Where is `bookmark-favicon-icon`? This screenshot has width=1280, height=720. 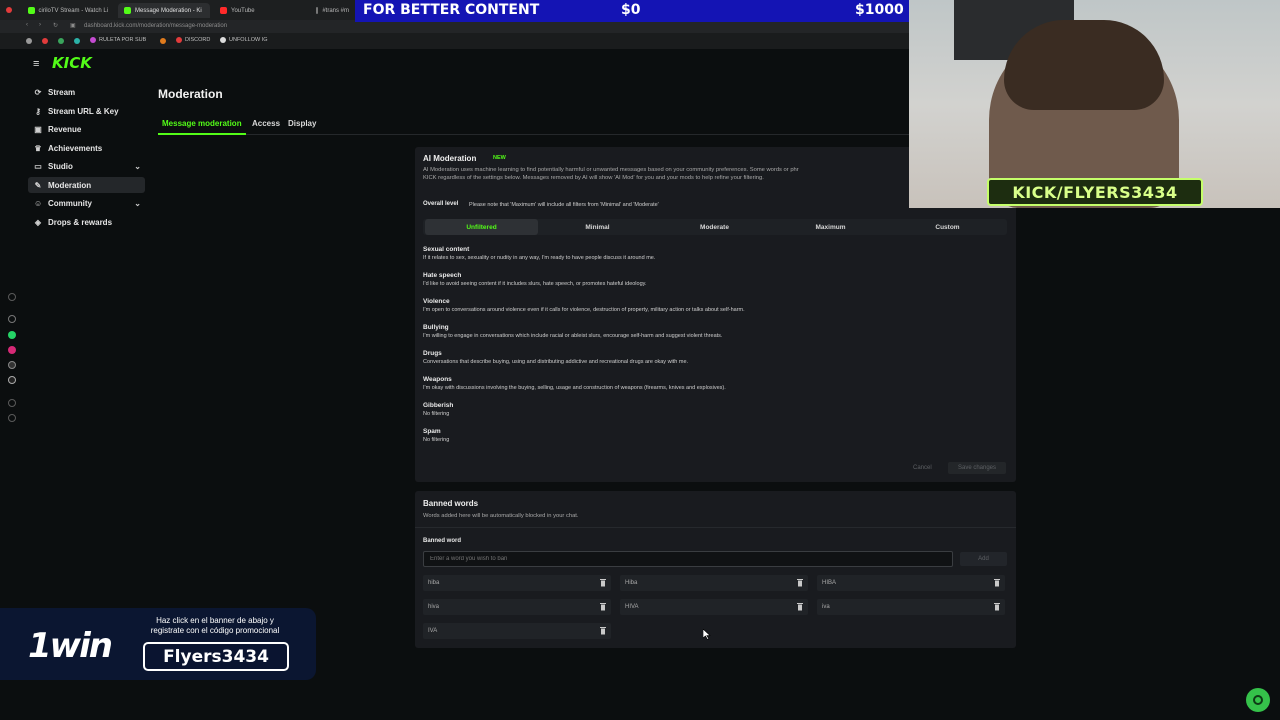 bookmark-favicon-icon is located at coordinates (179, 40).